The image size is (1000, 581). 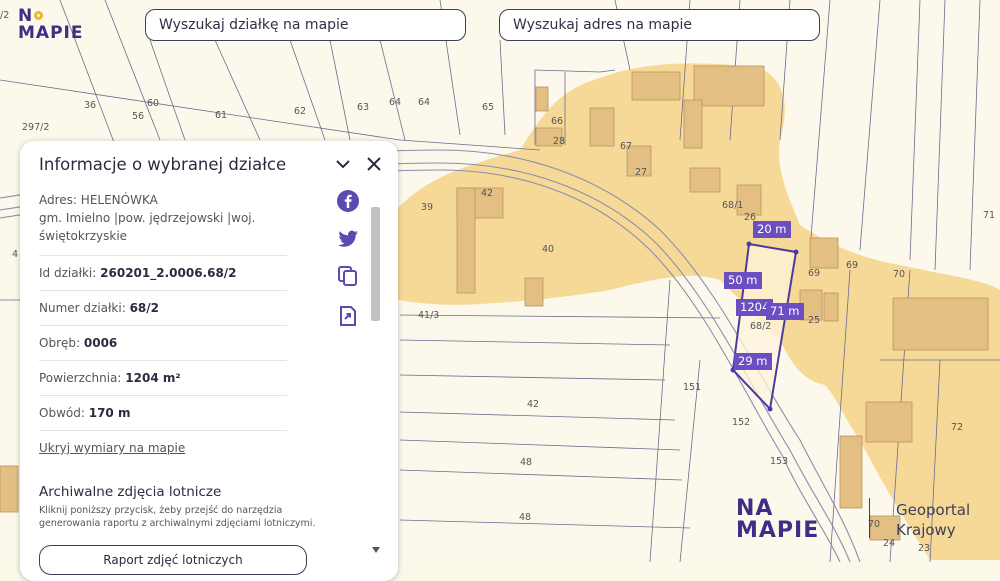 I want to click on export-icon, so click(x=348, y=316).